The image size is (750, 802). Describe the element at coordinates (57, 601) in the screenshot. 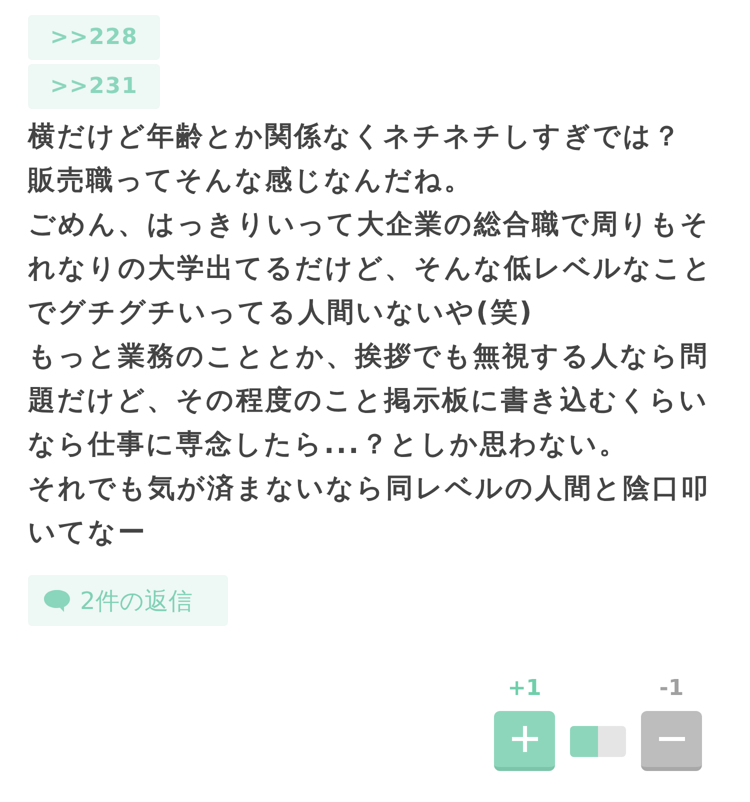

I see `speech-bubble-icon` at that location.